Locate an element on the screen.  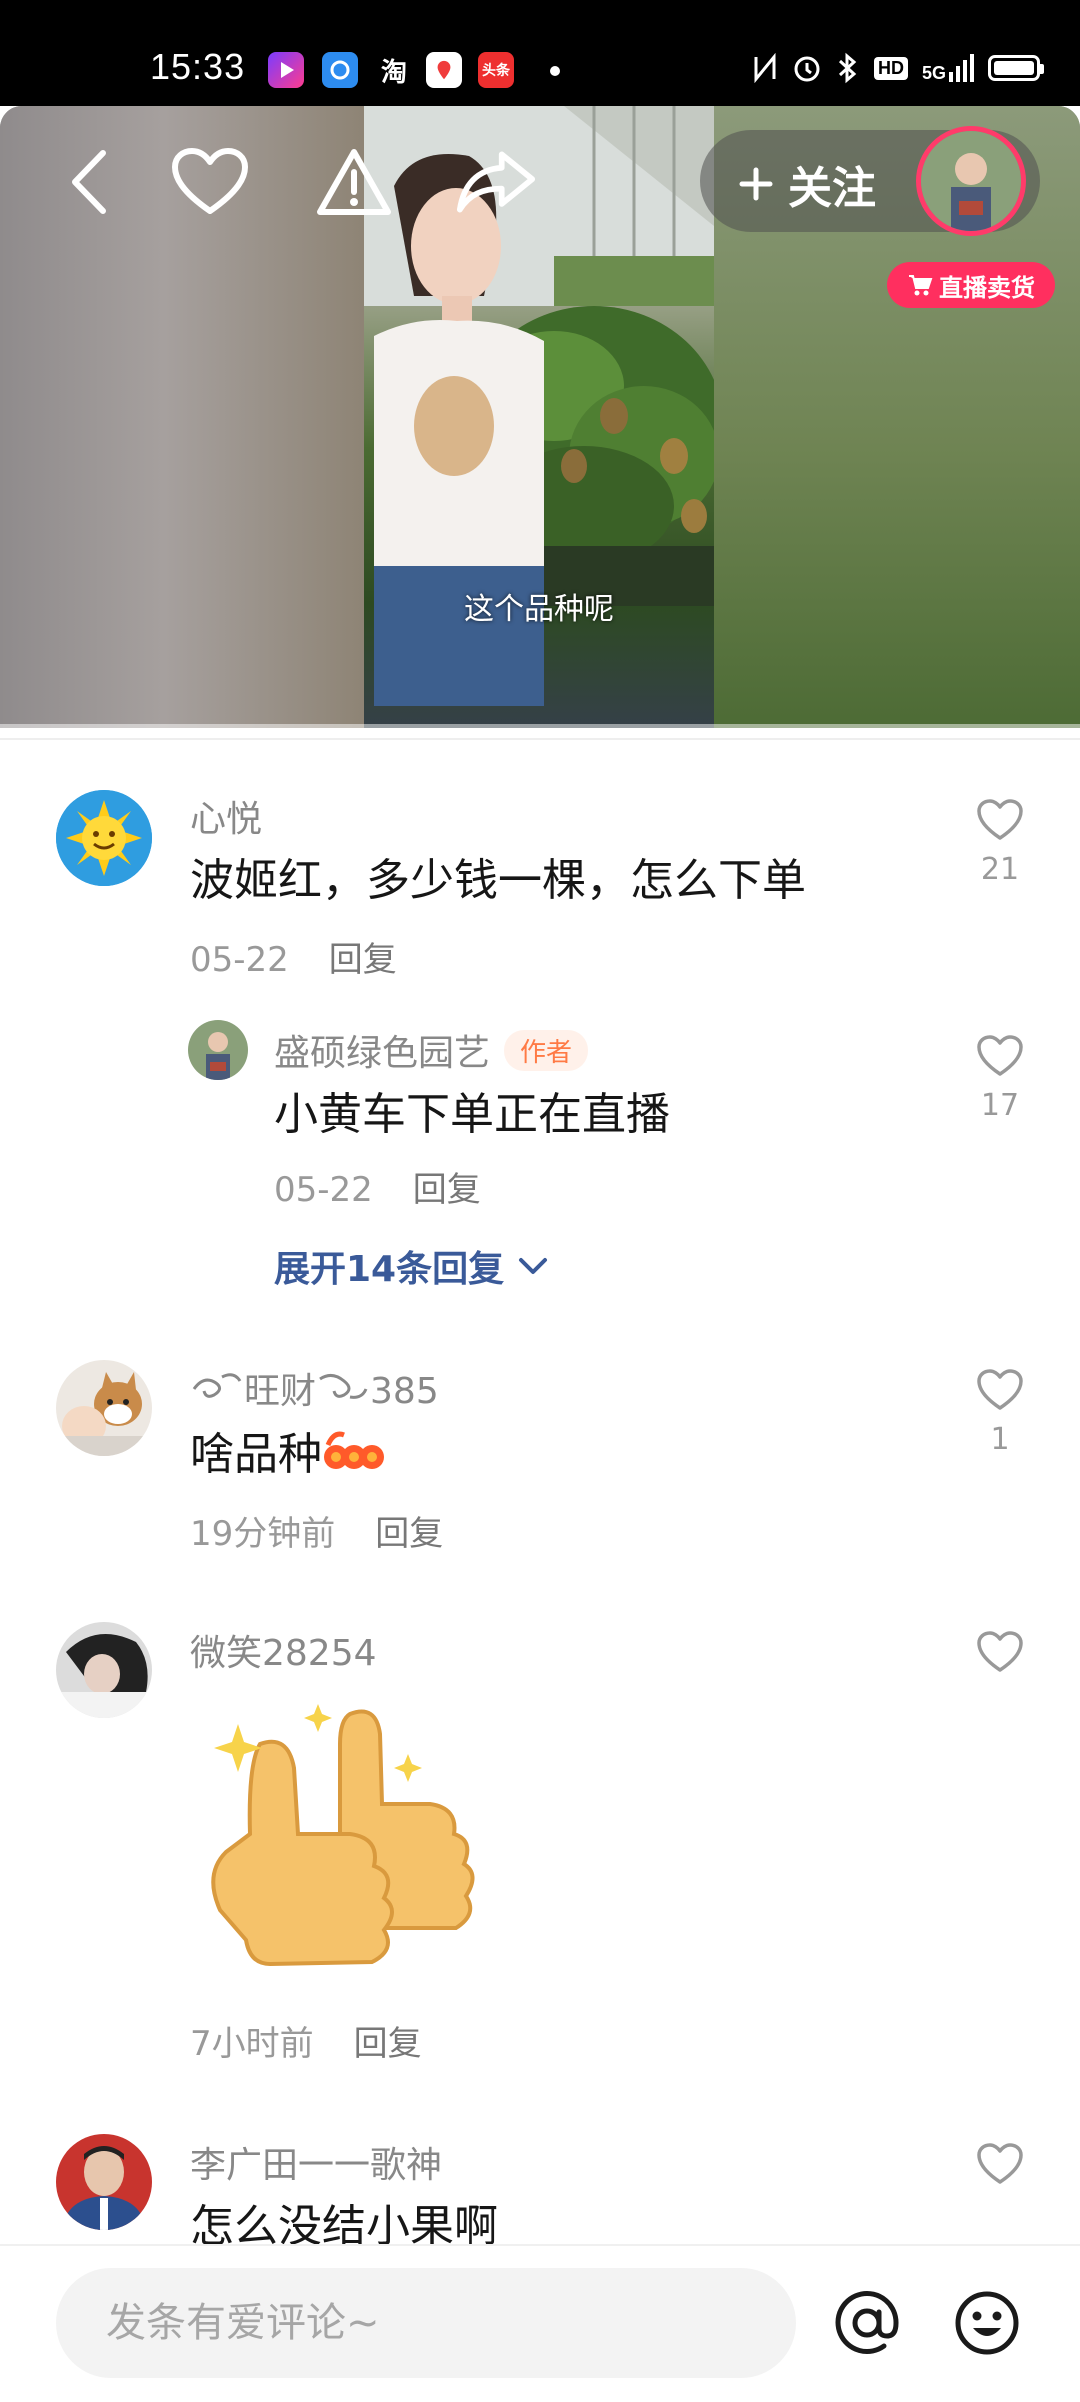
dog-avatar-image is located at coordinates (104, 1408).